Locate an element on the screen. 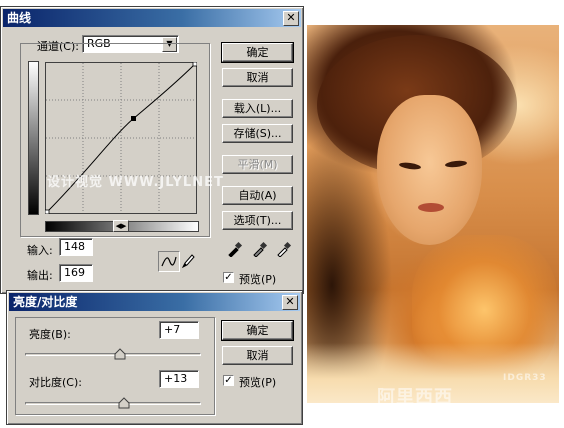  input-label: 输入: is located at coordinates (40, 250).